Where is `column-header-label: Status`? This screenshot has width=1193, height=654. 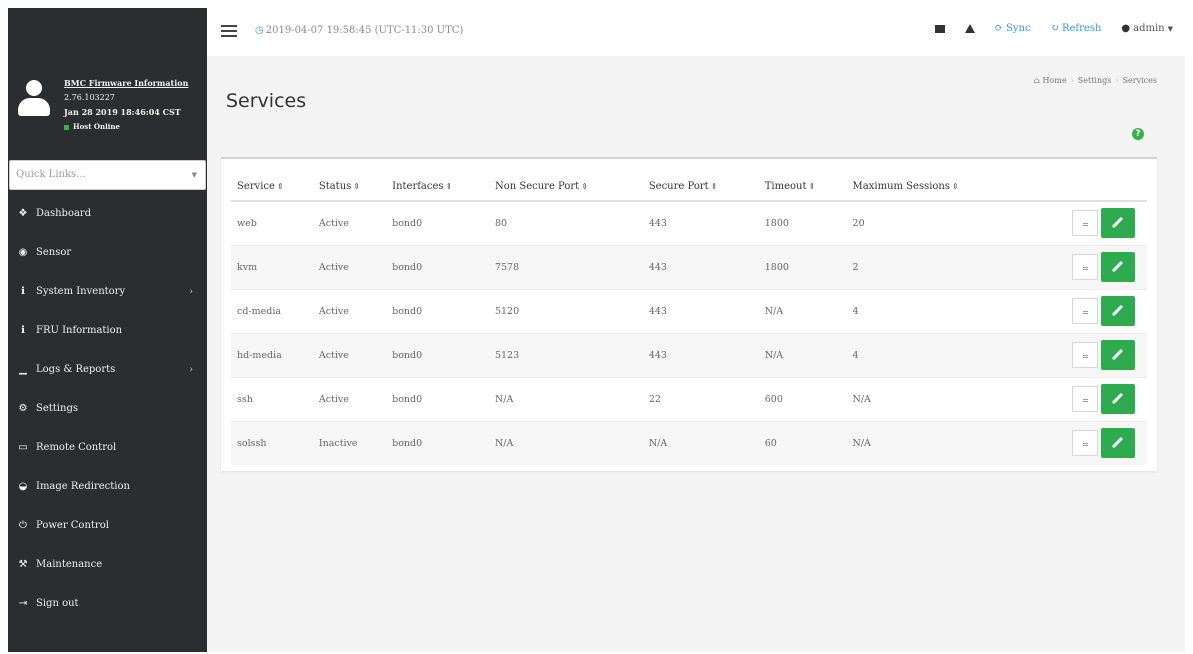
column-header-label: Status is located at coordinates (335, 186).